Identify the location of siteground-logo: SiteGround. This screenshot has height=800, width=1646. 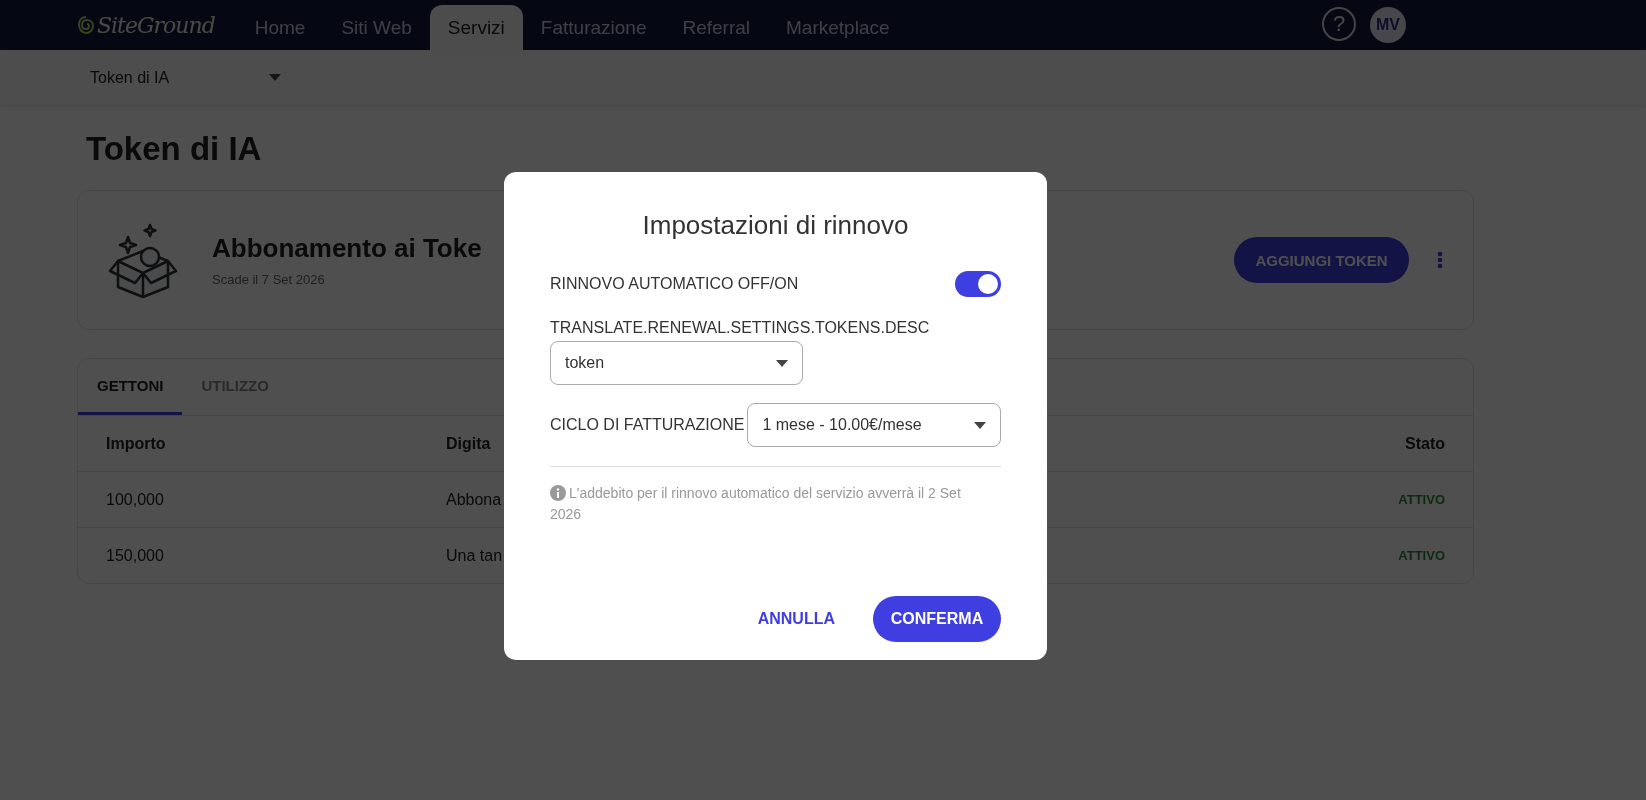
(156, 25).